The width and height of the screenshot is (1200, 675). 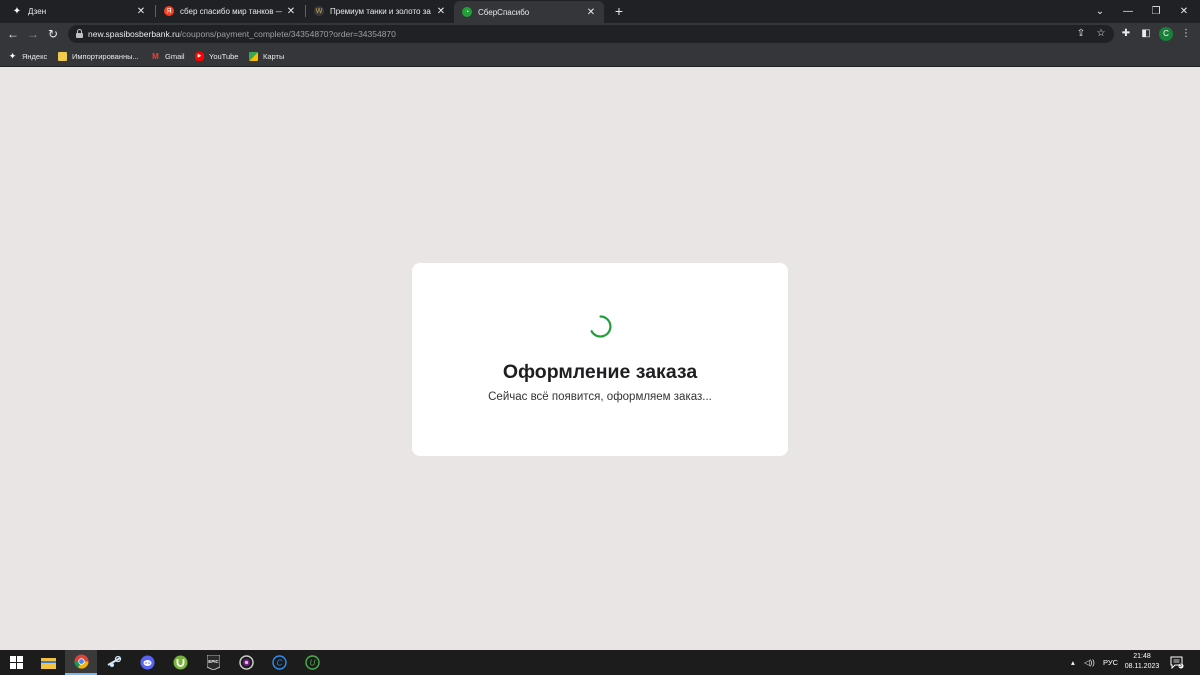 I want to click on bookmark-label: Яндекс, so click(x=35, y=56).